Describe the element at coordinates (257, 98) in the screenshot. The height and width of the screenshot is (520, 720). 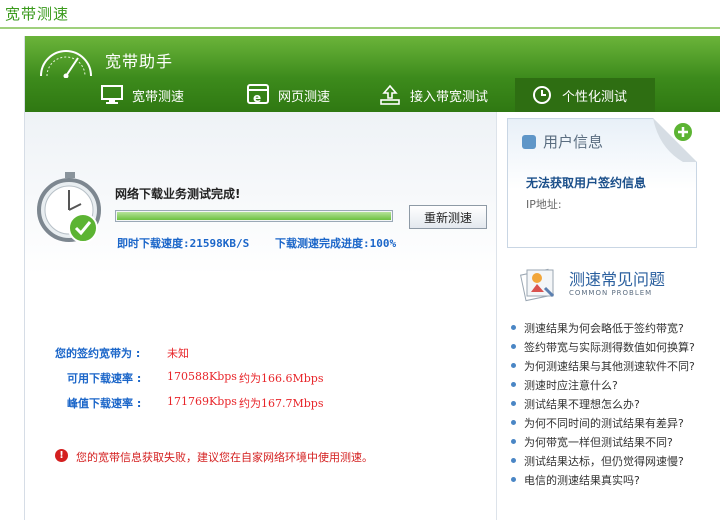
I see `svg-text: e` at that location.